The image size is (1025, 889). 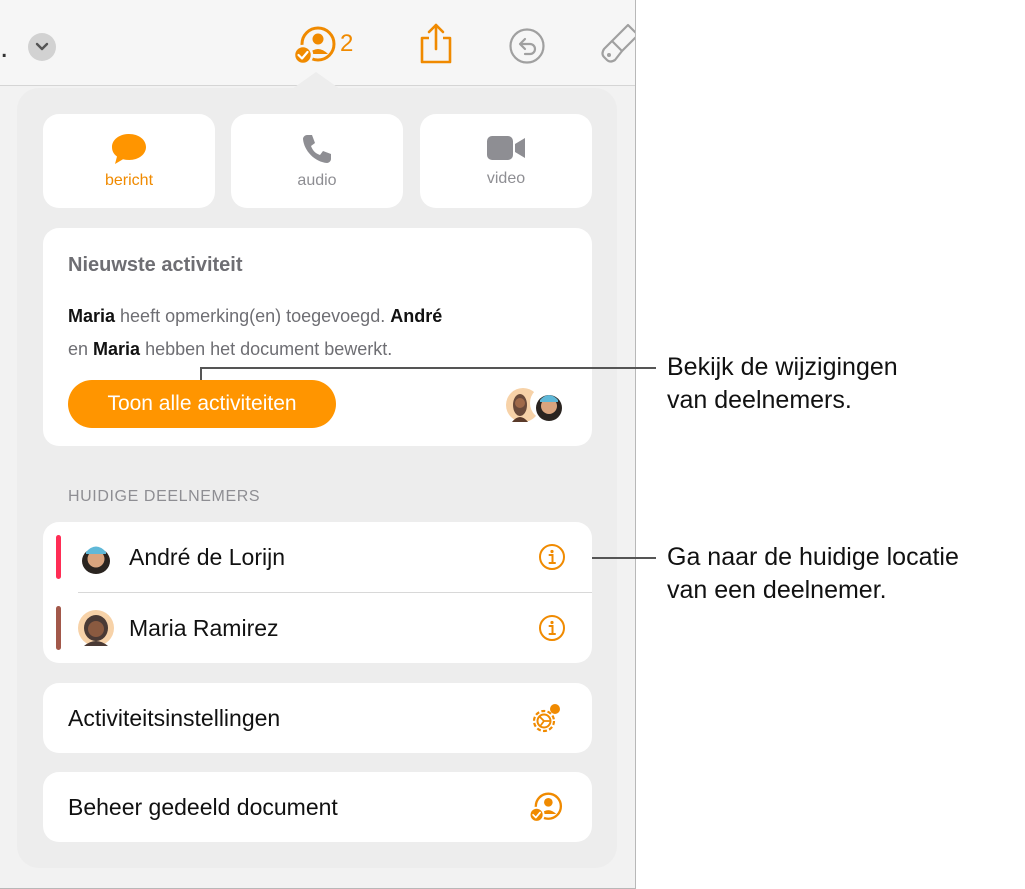 I want to click on callout-line-activities, so click(x=428, y=368).